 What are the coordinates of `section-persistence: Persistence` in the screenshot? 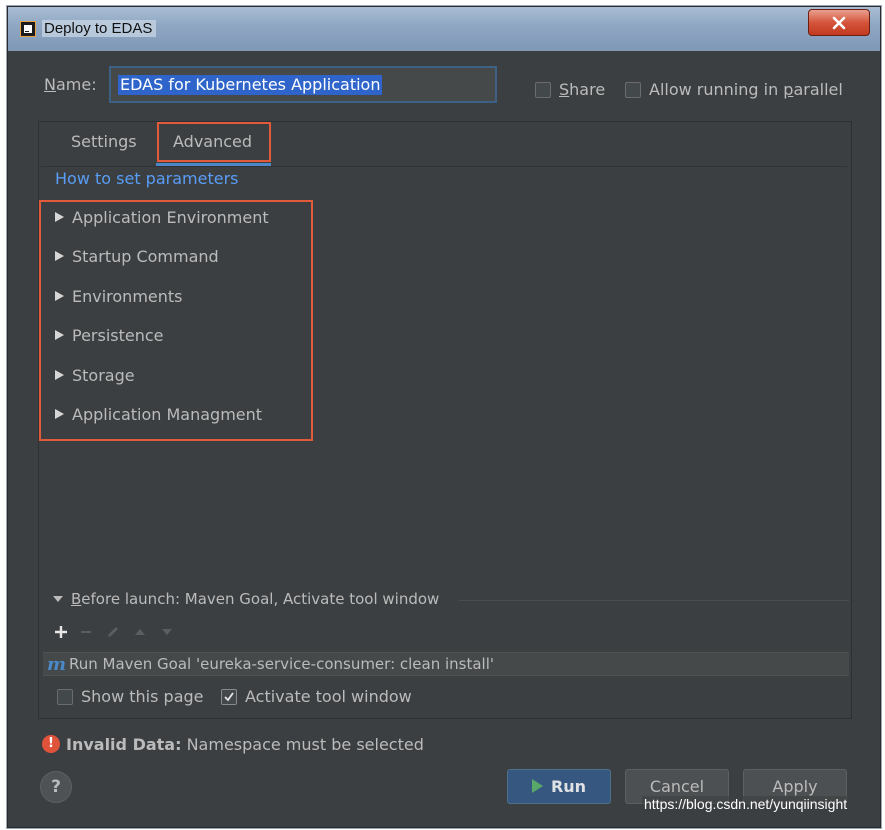 It's located at (109, 335).